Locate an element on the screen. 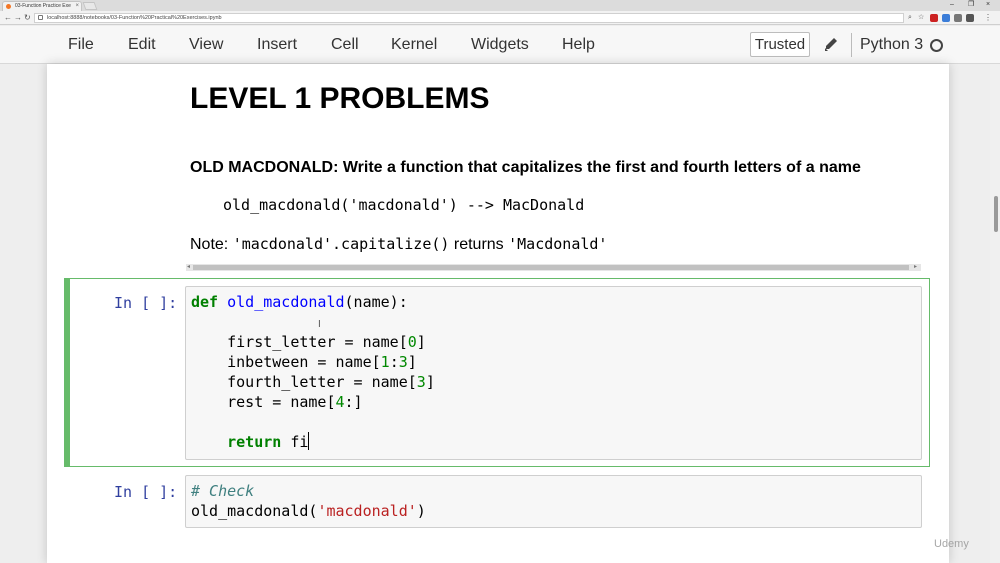  tab-title: 03-Function Practice Exe is located at coordinates (43, 6).